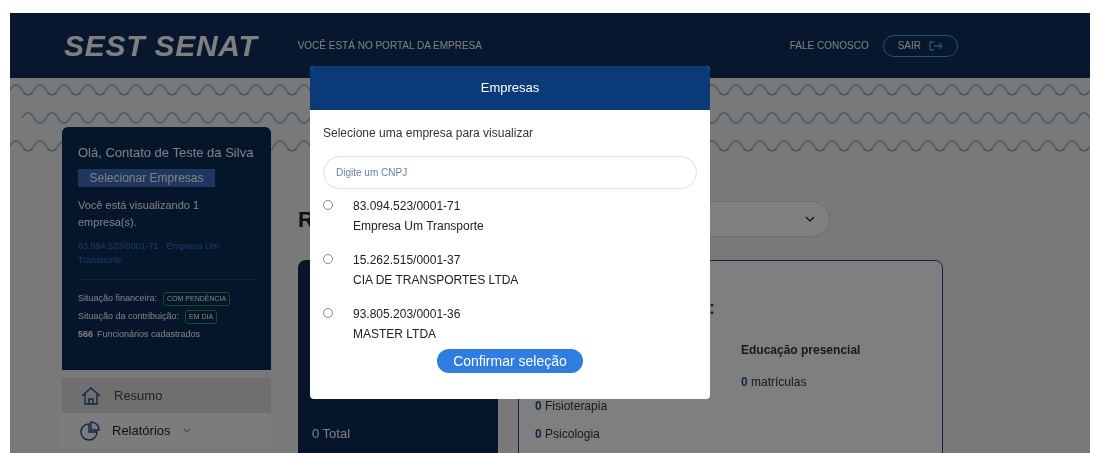 The height and width of the screenshot is (453, 1096). What do you see at coordinates (429, 133) in the screenshot?
I see `dialog-prompt: Selecione uma empresa para visualizar` at bounding box center [429, 133].